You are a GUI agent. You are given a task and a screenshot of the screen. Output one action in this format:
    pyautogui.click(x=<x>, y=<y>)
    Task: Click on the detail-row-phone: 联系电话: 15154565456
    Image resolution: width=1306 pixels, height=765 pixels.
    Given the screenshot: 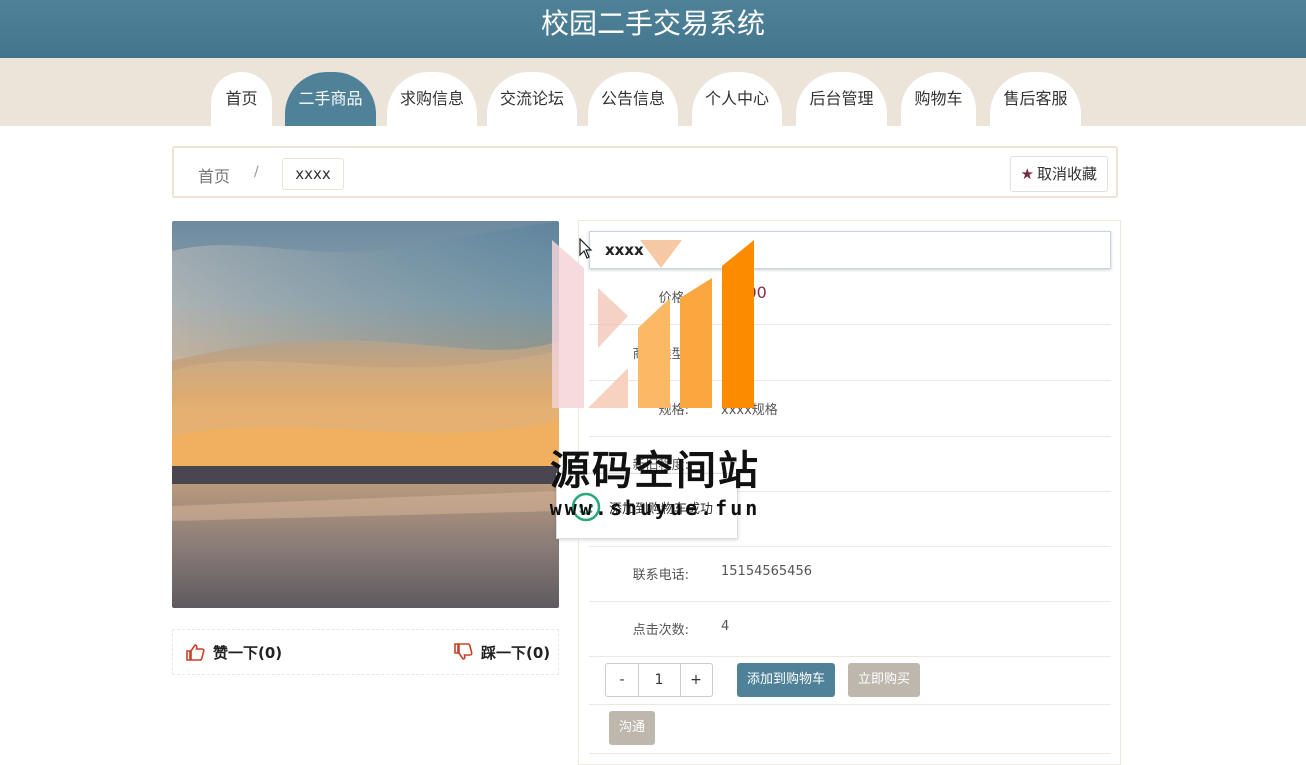 What is the action you would take?
    pyautogui.click(x=850, y=574)
    